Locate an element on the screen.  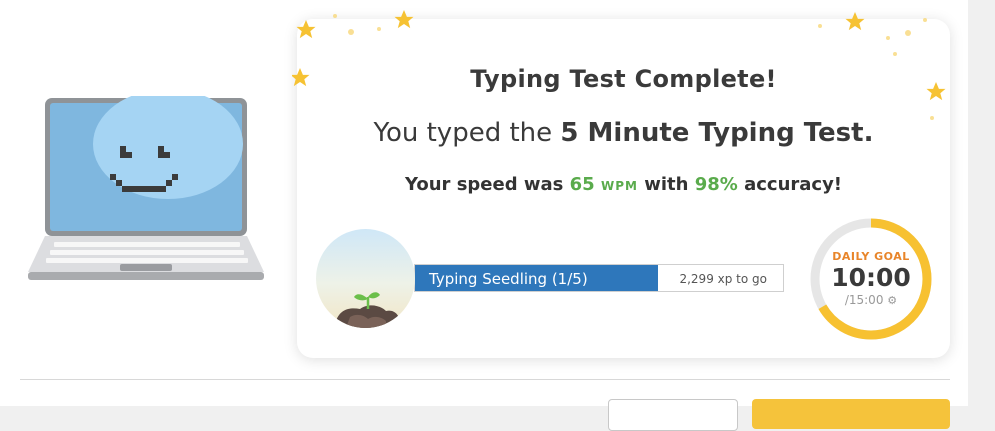
laptop-mascot-icon is located at coordinates (146, 188).